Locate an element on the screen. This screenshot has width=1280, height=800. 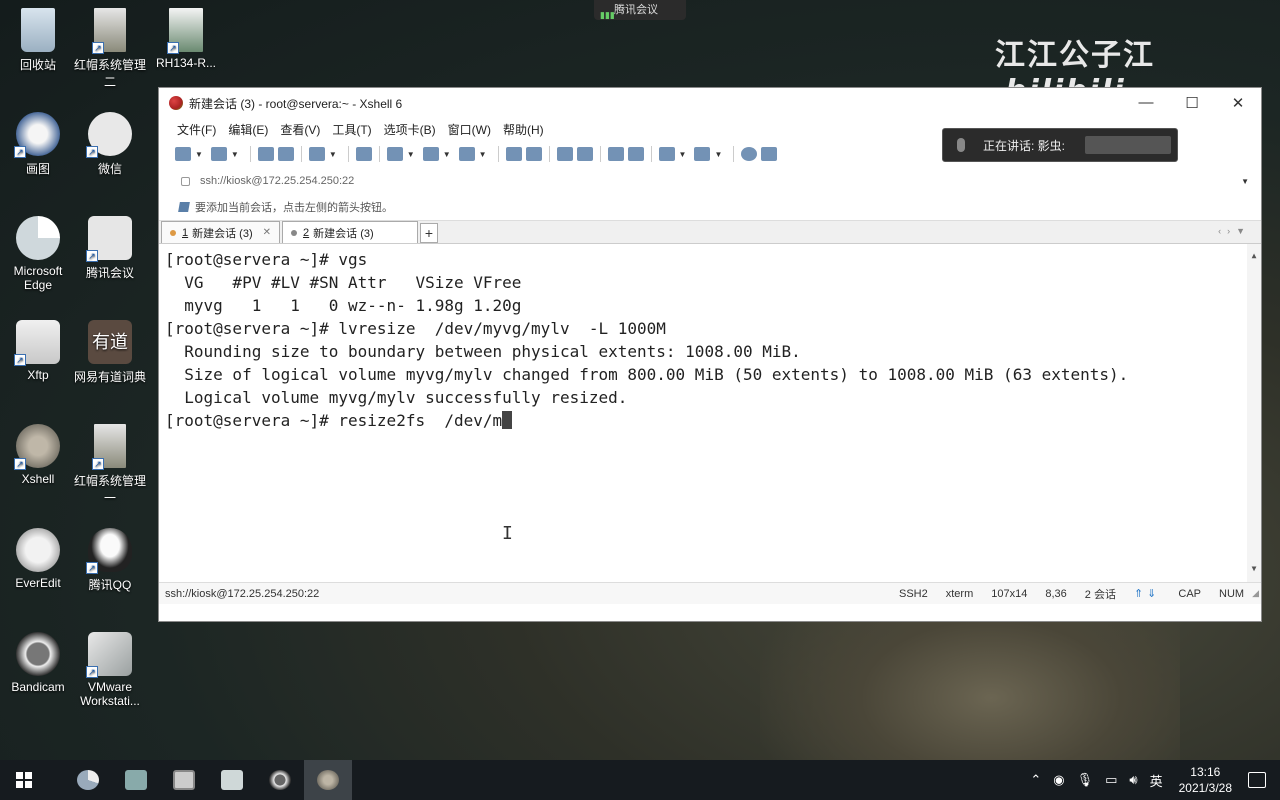
menu-view: 查看(V) is located at coordinates (300, 129).